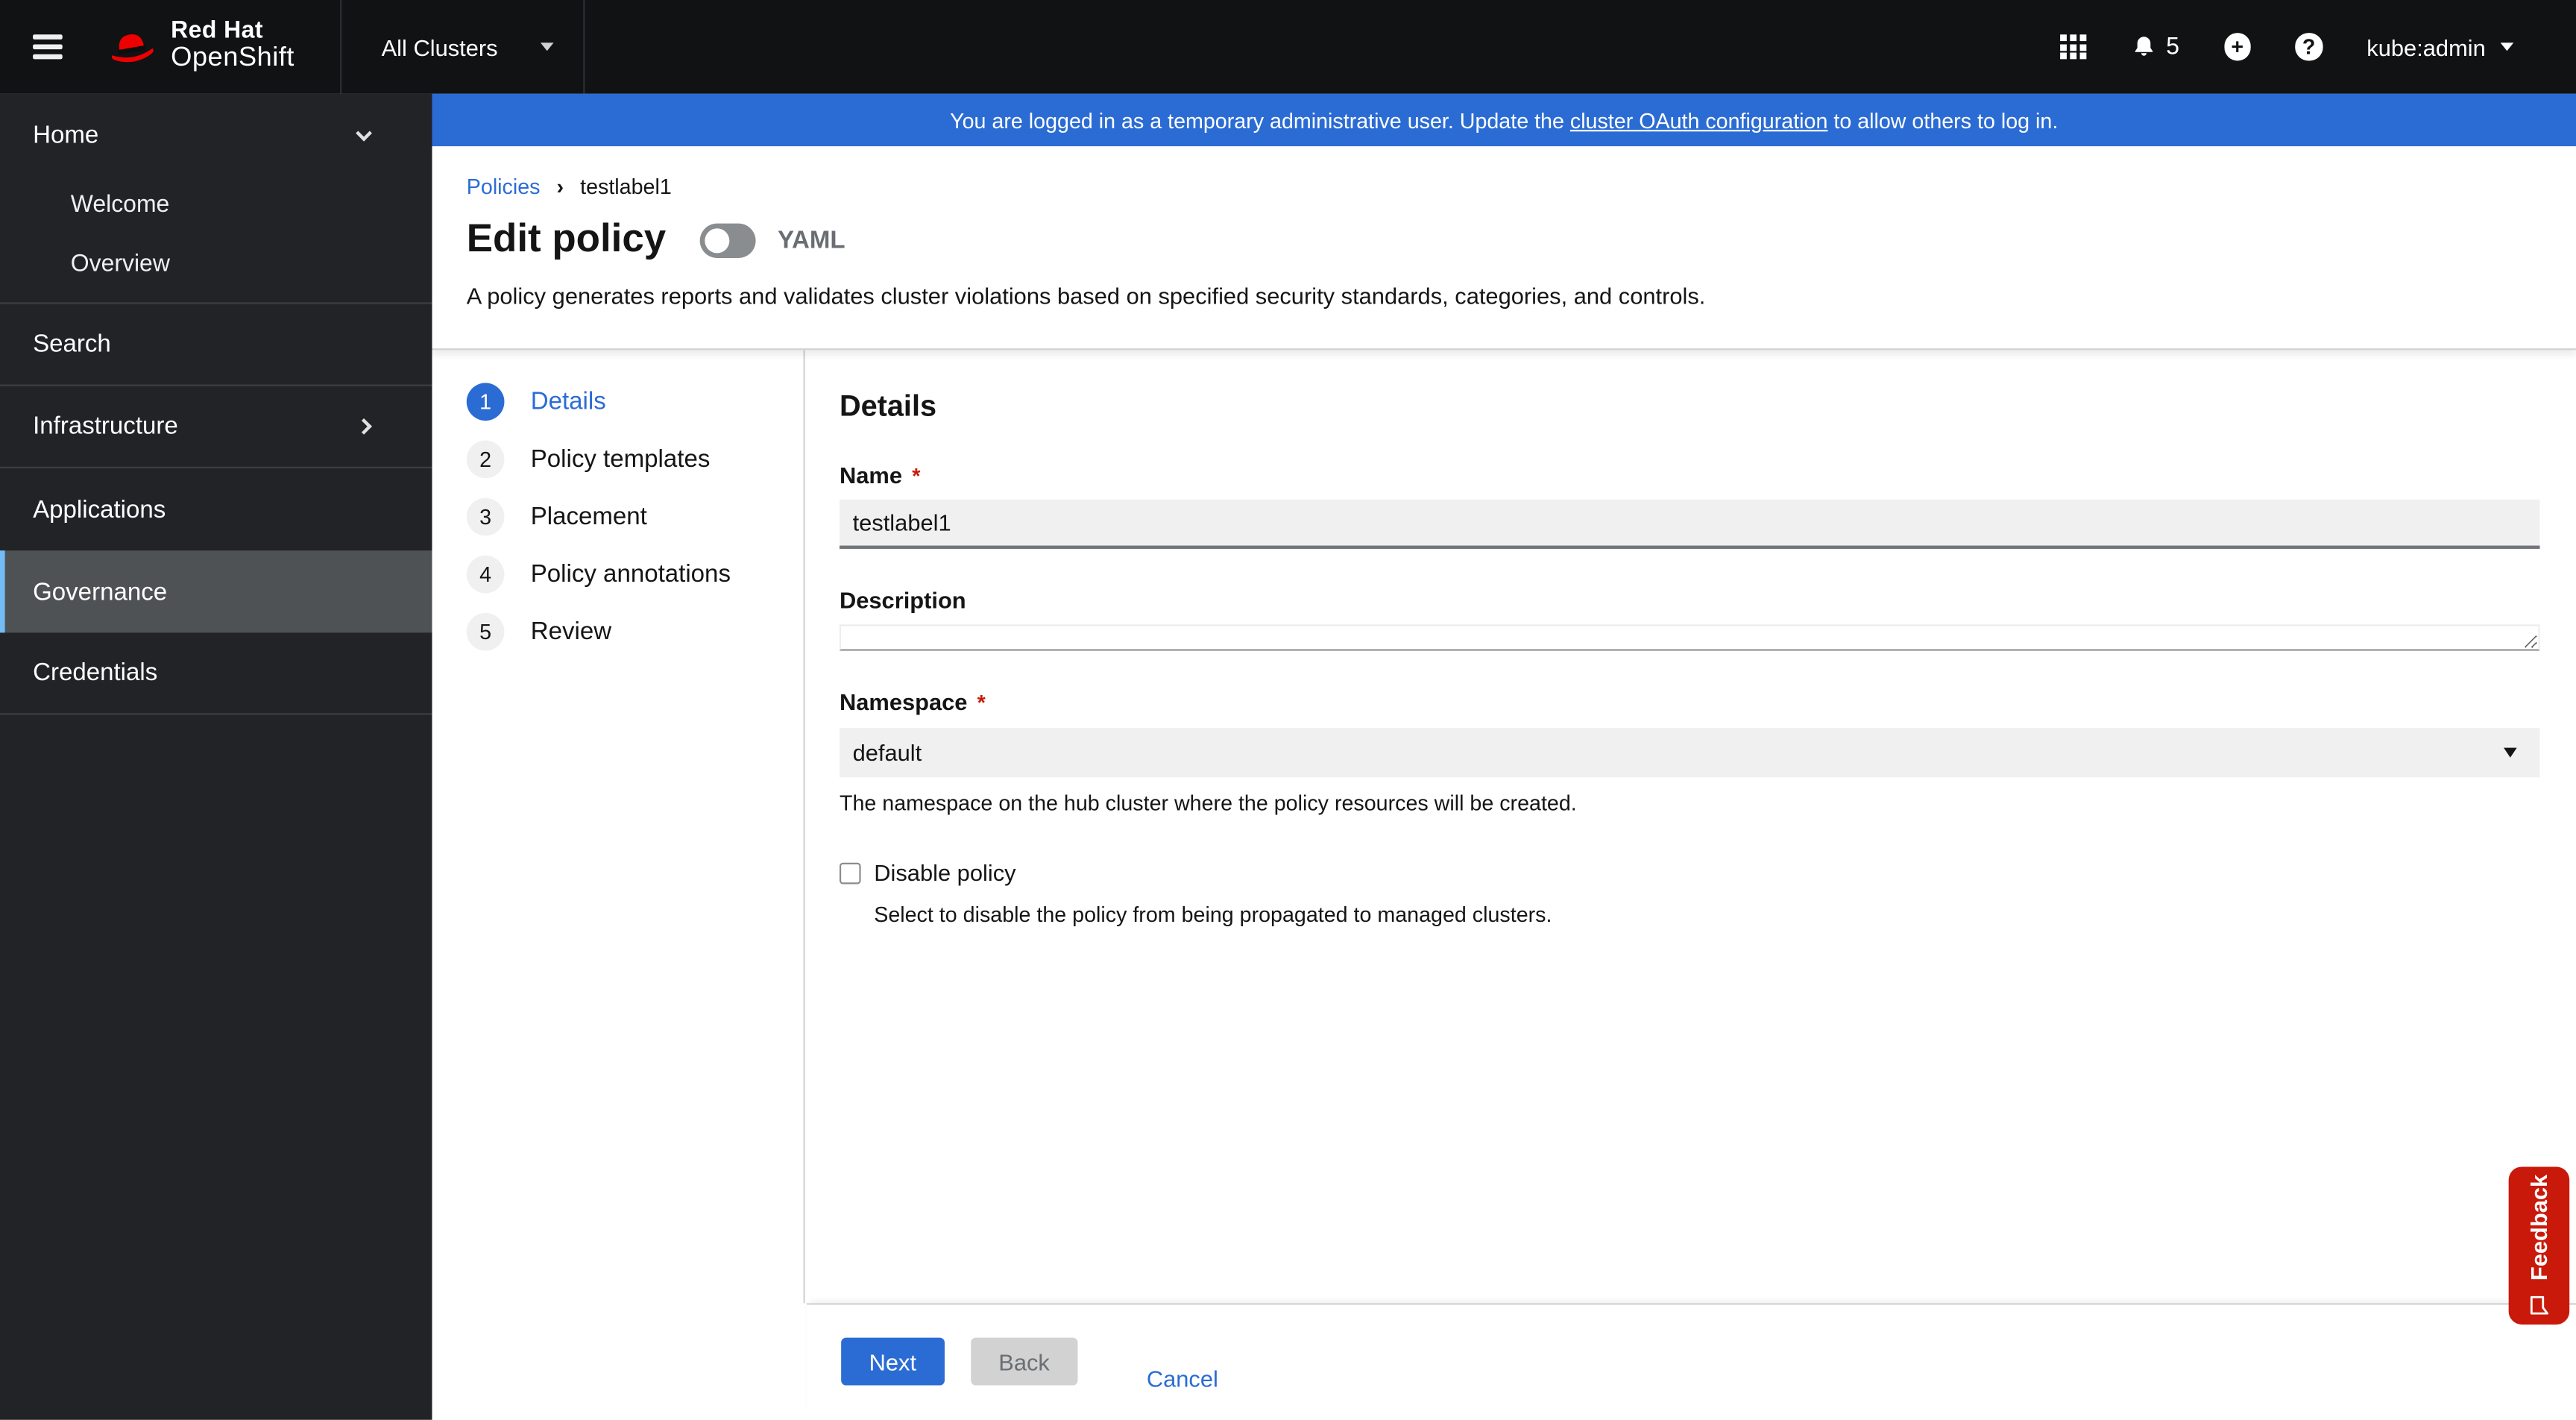 This screenshot has height=1420, width=2576. Describe the element at coordinates (216, 135) in the screenshot. I see `sidebar-item-home: Home` at that location.